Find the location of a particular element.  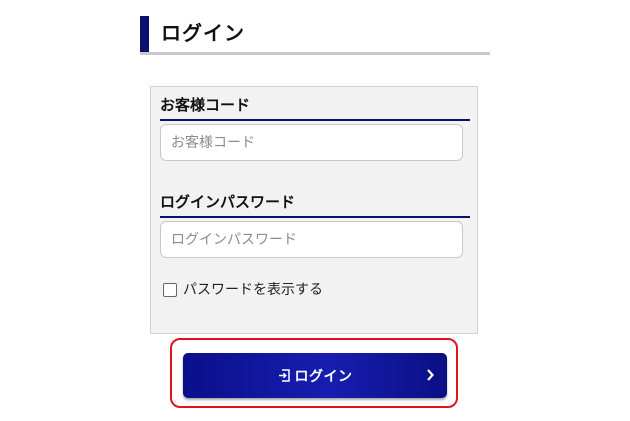

login-button-content: ログイン is located at coordinates (315, 375).